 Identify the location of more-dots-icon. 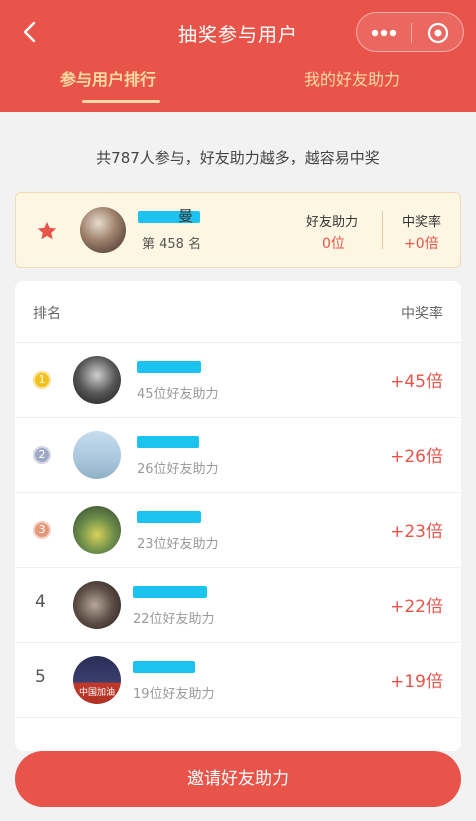
(384, 33).